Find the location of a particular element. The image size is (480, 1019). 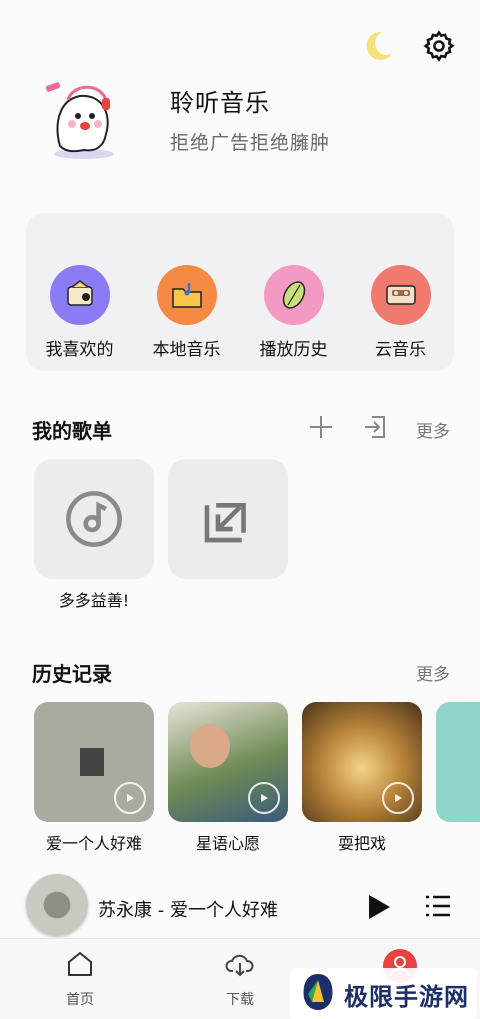

now-playing-disc is located at coordinates (57, 905).